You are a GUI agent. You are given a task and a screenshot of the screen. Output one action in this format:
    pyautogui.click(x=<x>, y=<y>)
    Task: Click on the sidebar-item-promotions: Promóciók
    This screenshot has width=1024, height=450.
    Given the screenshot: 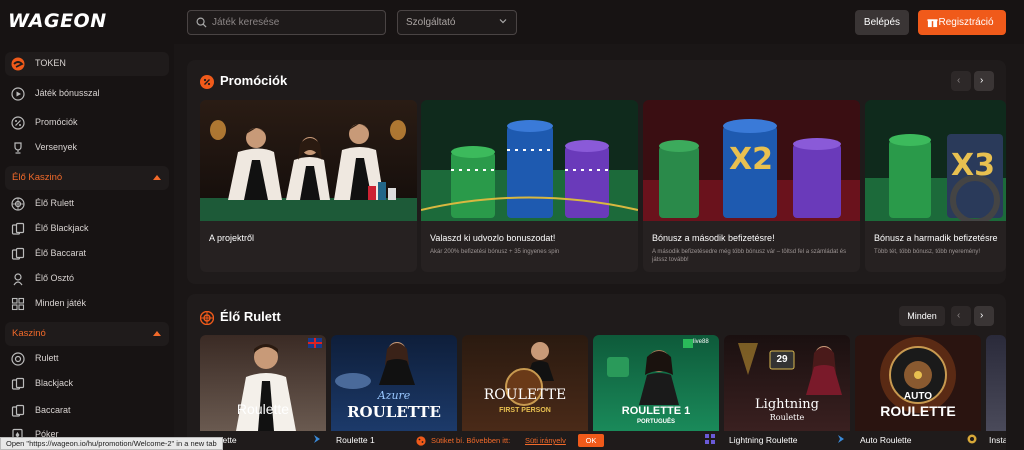 What is the action you would take?
    pyautogui.click(x=87, y=123)
    